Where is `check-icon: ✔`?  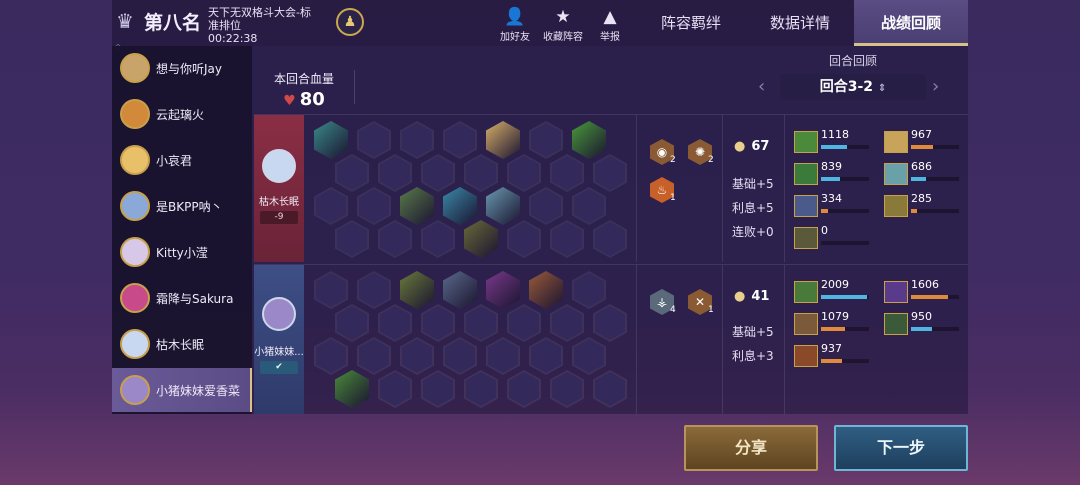 check-icon: ✔ is located at coordinates (279, 367).